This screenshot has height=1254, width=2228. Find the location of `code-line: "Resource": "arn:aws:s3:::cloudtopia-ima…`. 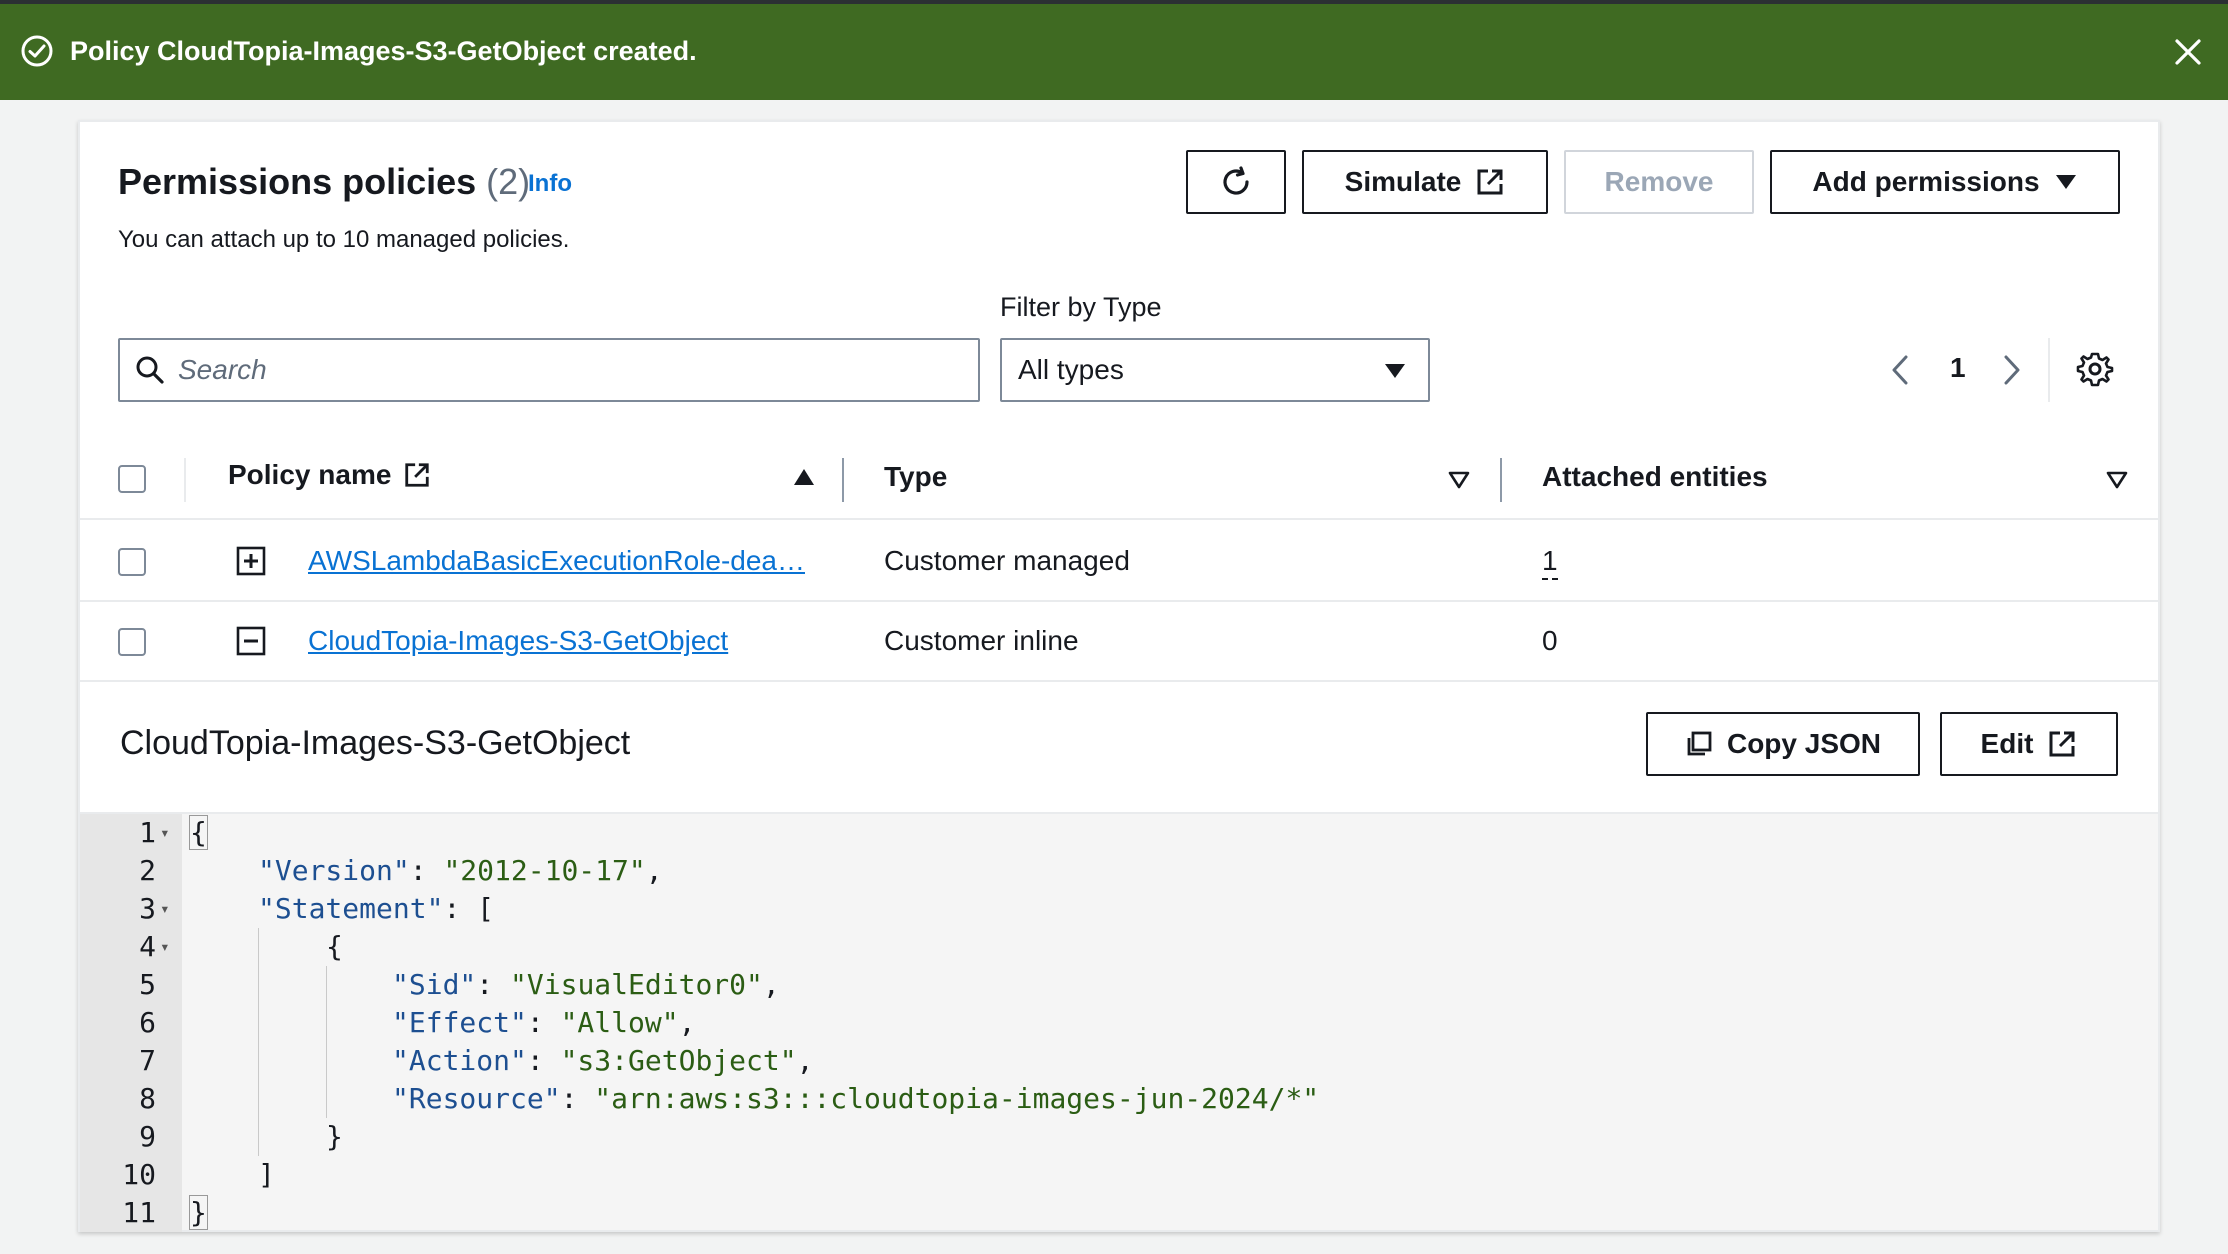

code-line: "Resource": "arn:aws:s3:::cloudtopia-ima… is located at coordinates (856, 1098).